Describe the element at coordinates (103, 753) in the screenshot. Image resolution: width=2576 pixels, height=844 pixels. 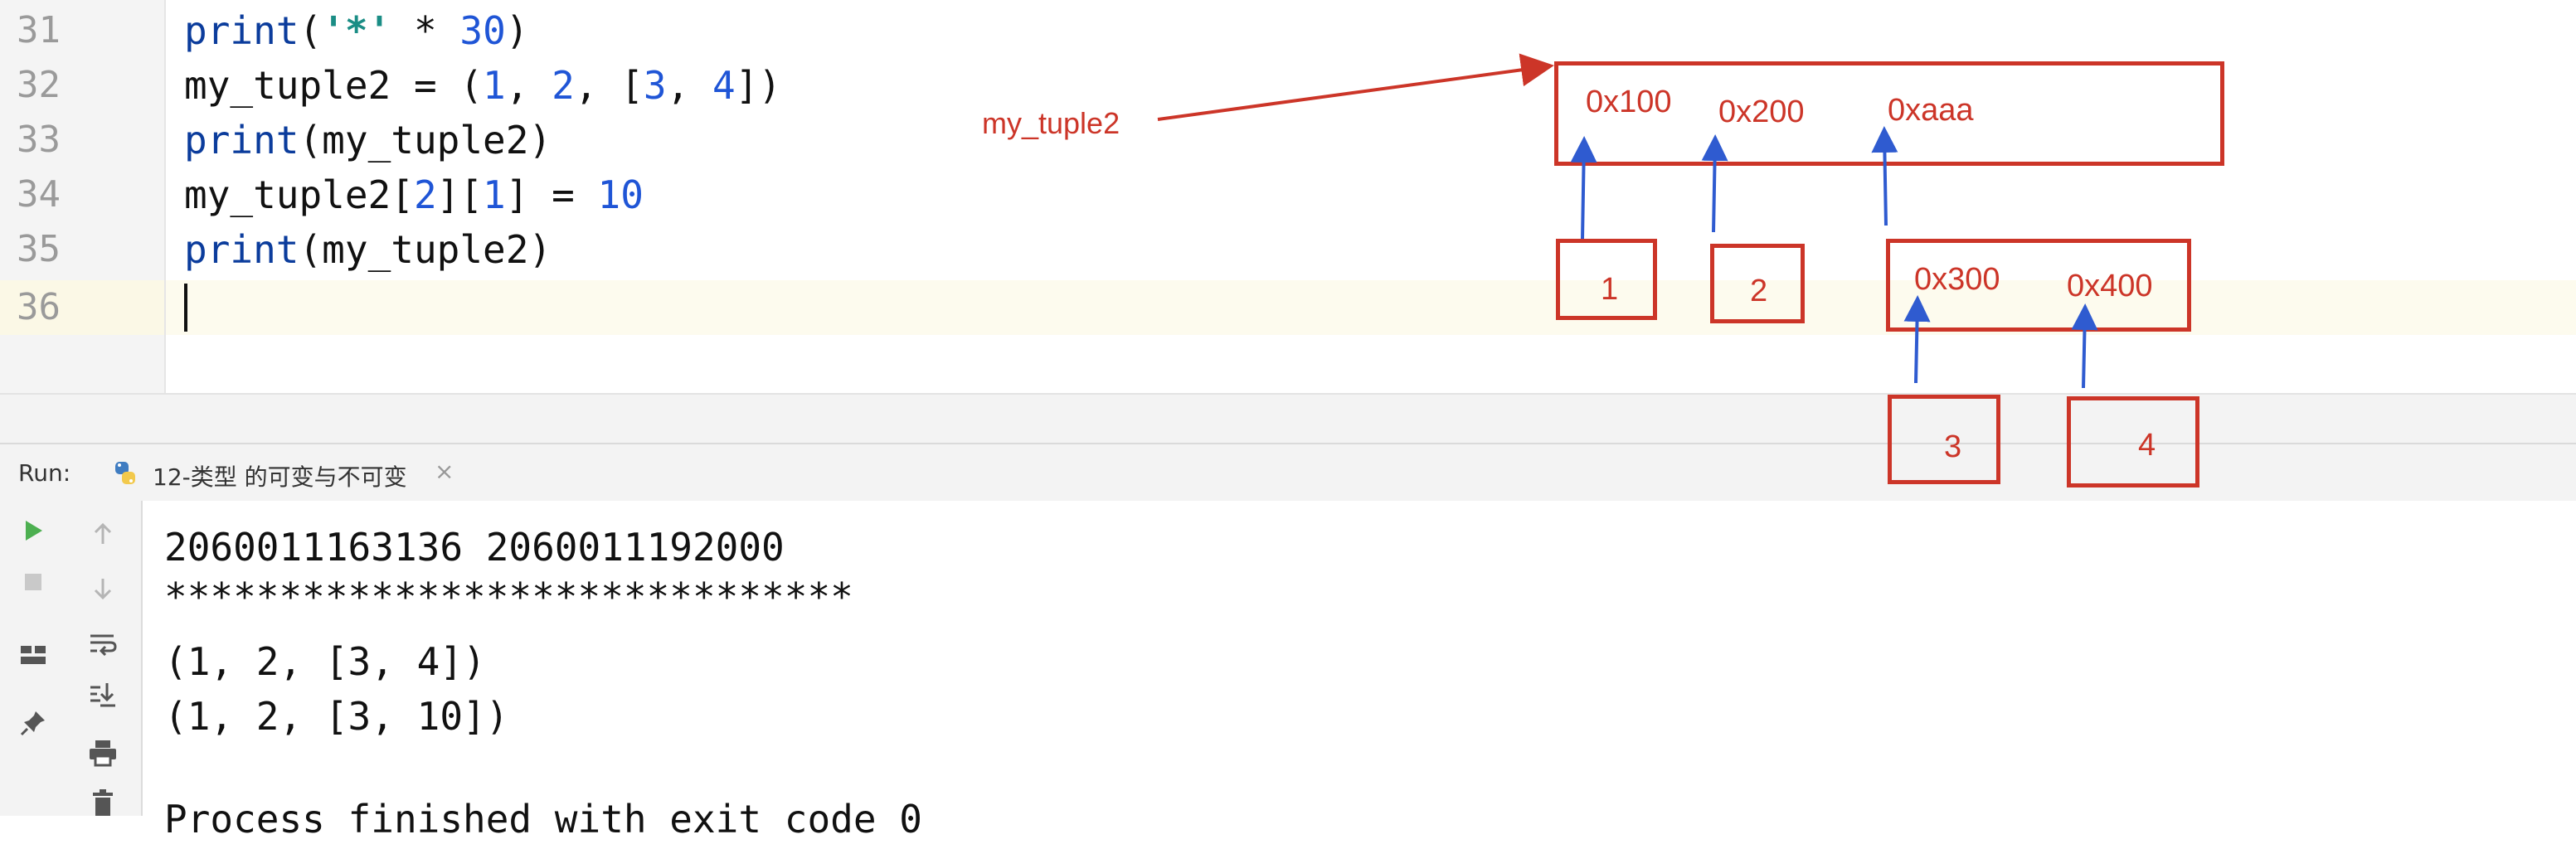
I see `print-icon` at that location.